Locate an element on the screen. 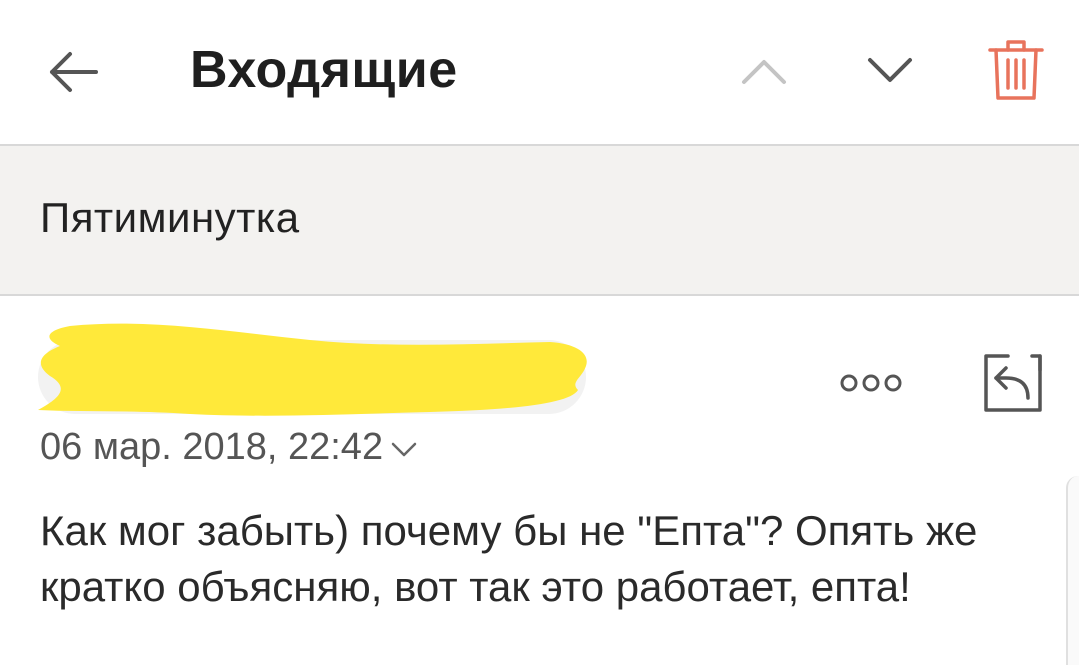  redaction-mark is located at coordinates (312, 369).